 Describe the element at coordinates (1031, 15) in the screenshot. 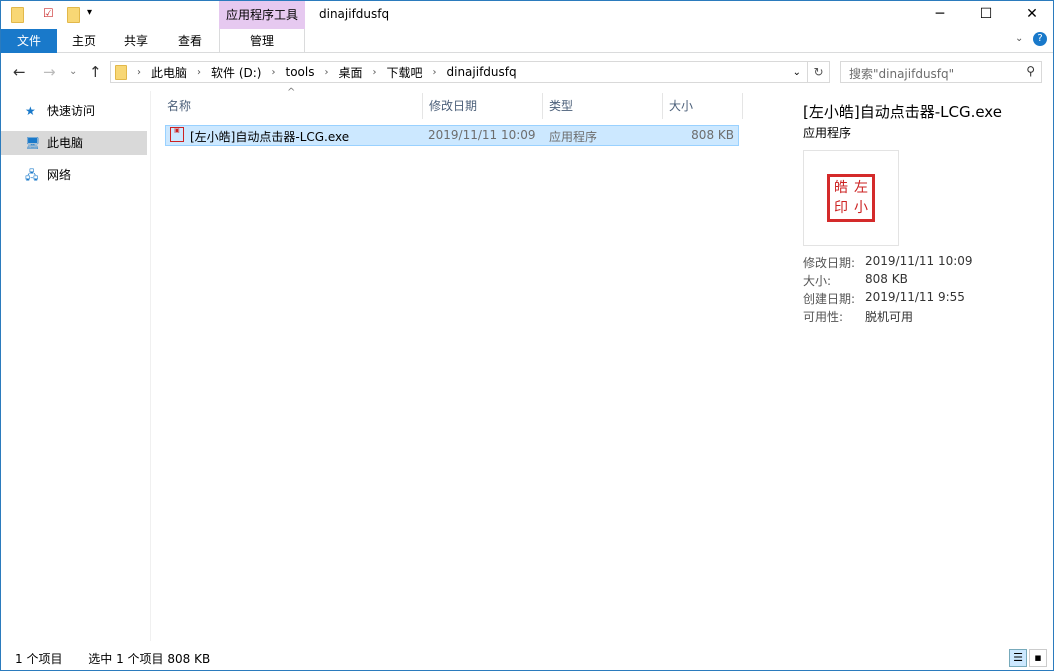

I see `close-button: ✕` at that location.